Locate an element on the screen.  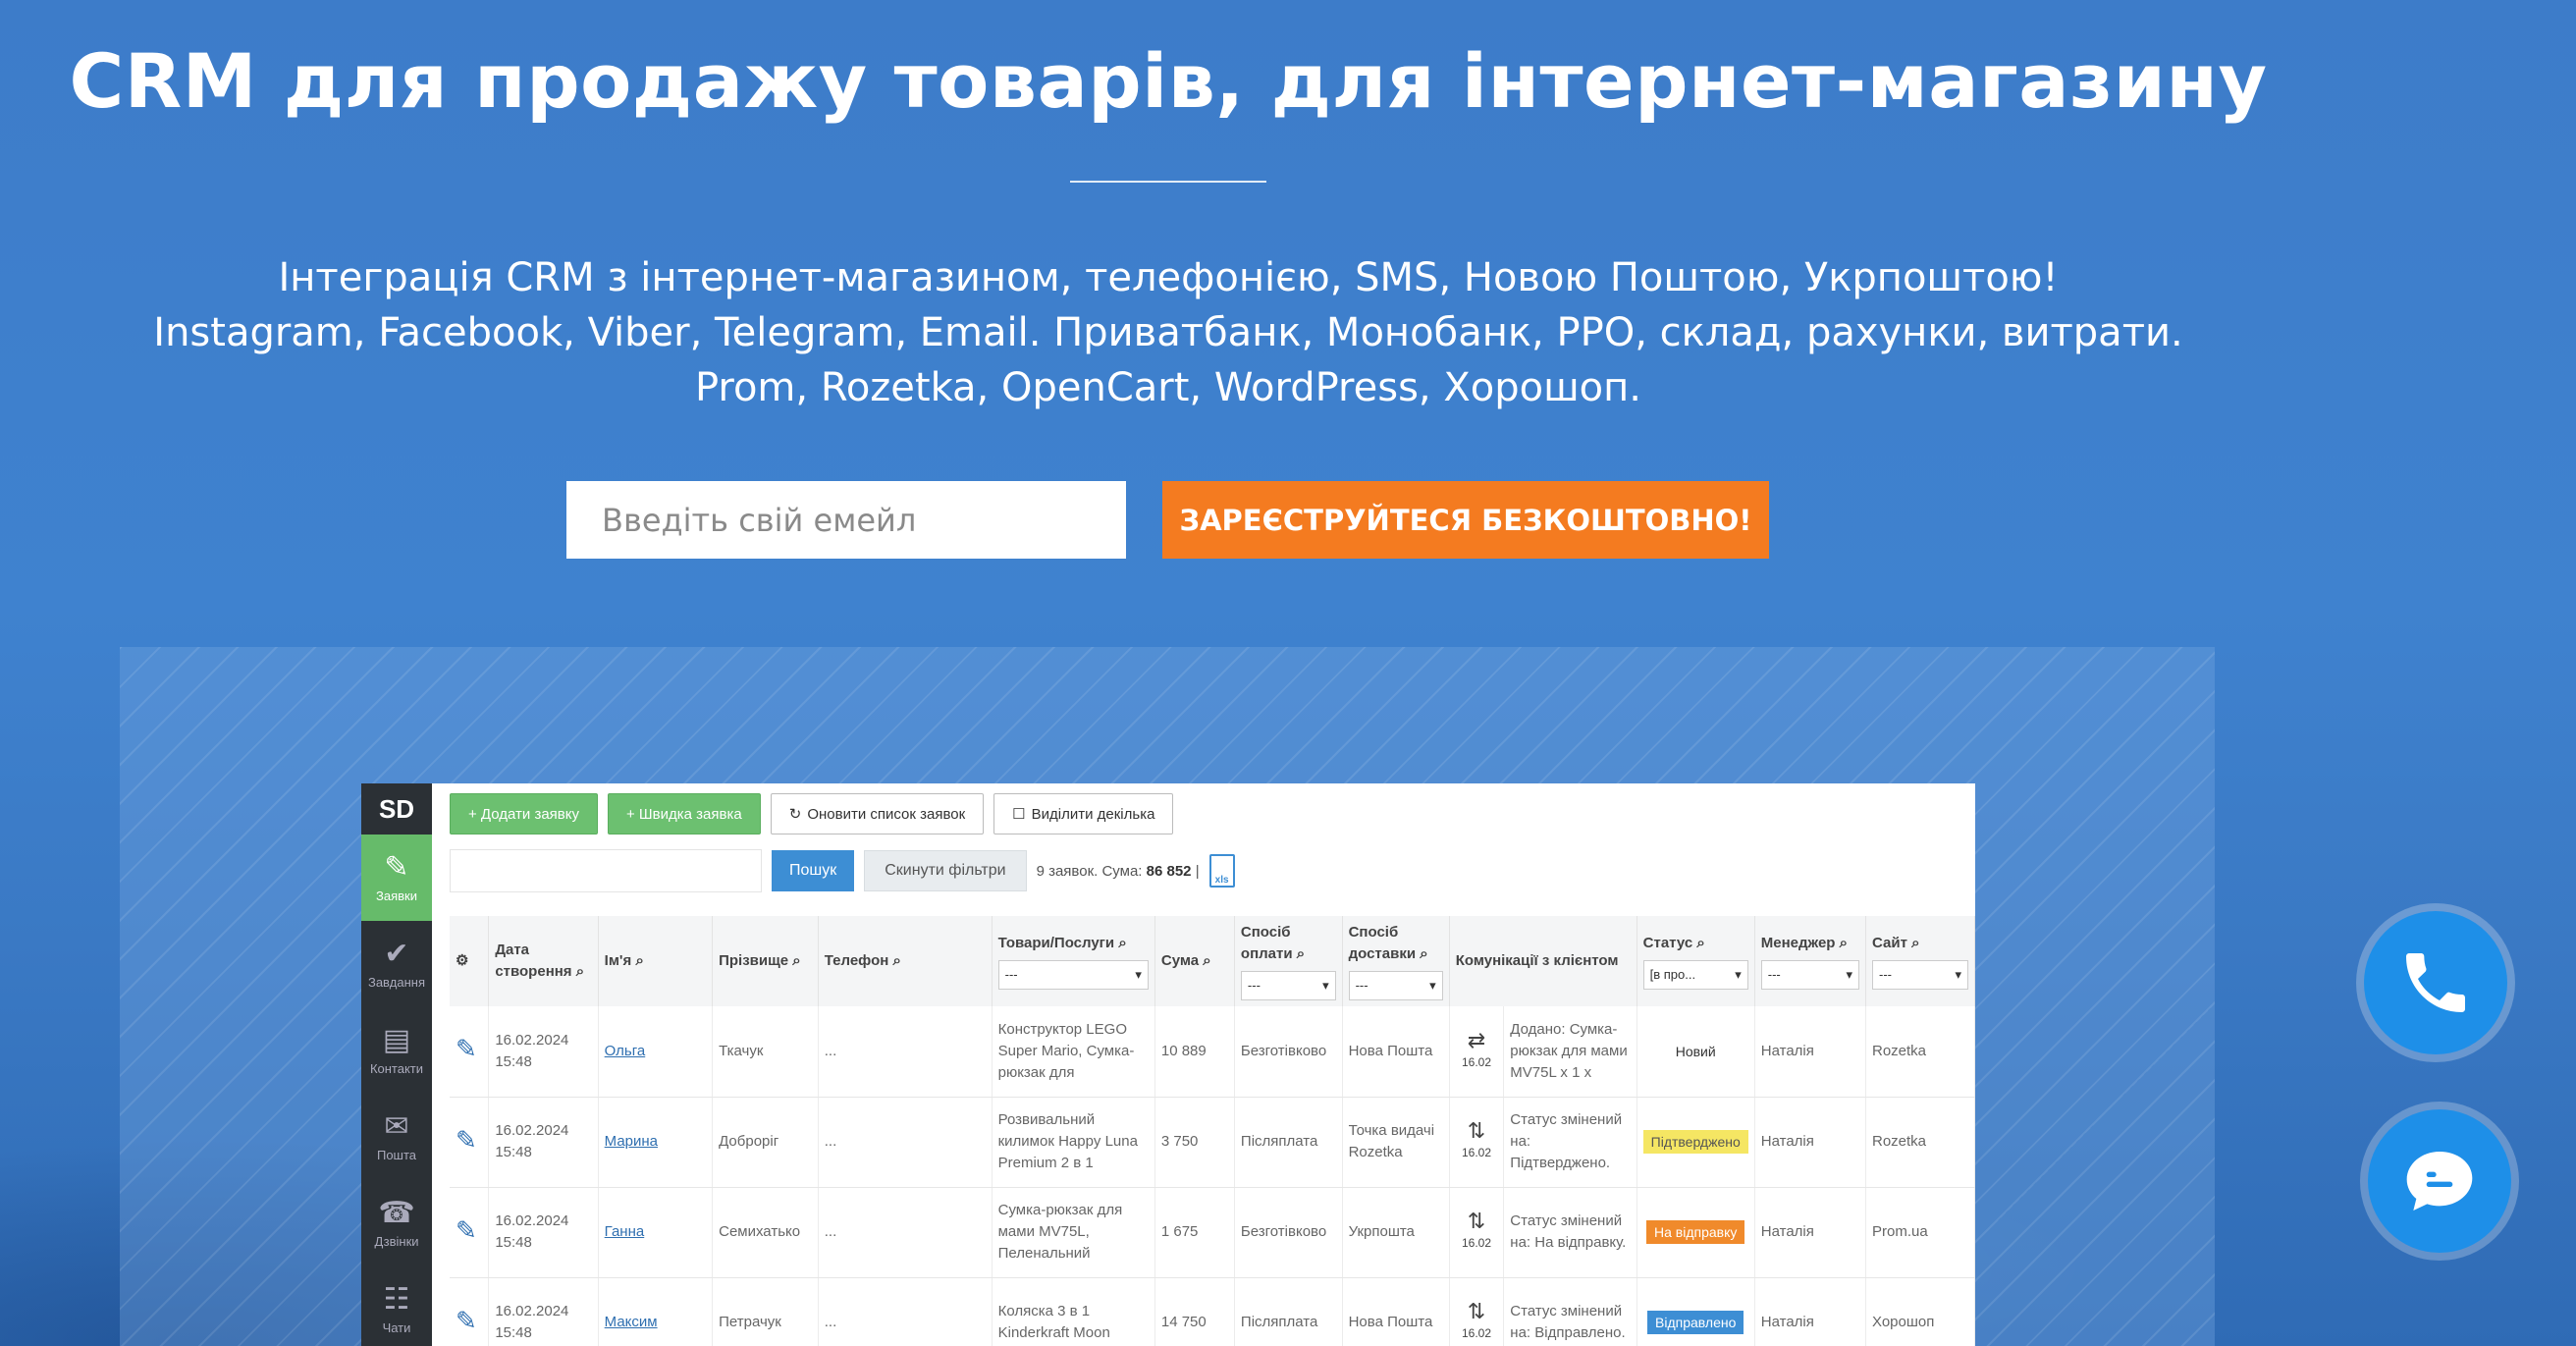
order-payment: Післяплата is located at coordinates (1288, 1142).